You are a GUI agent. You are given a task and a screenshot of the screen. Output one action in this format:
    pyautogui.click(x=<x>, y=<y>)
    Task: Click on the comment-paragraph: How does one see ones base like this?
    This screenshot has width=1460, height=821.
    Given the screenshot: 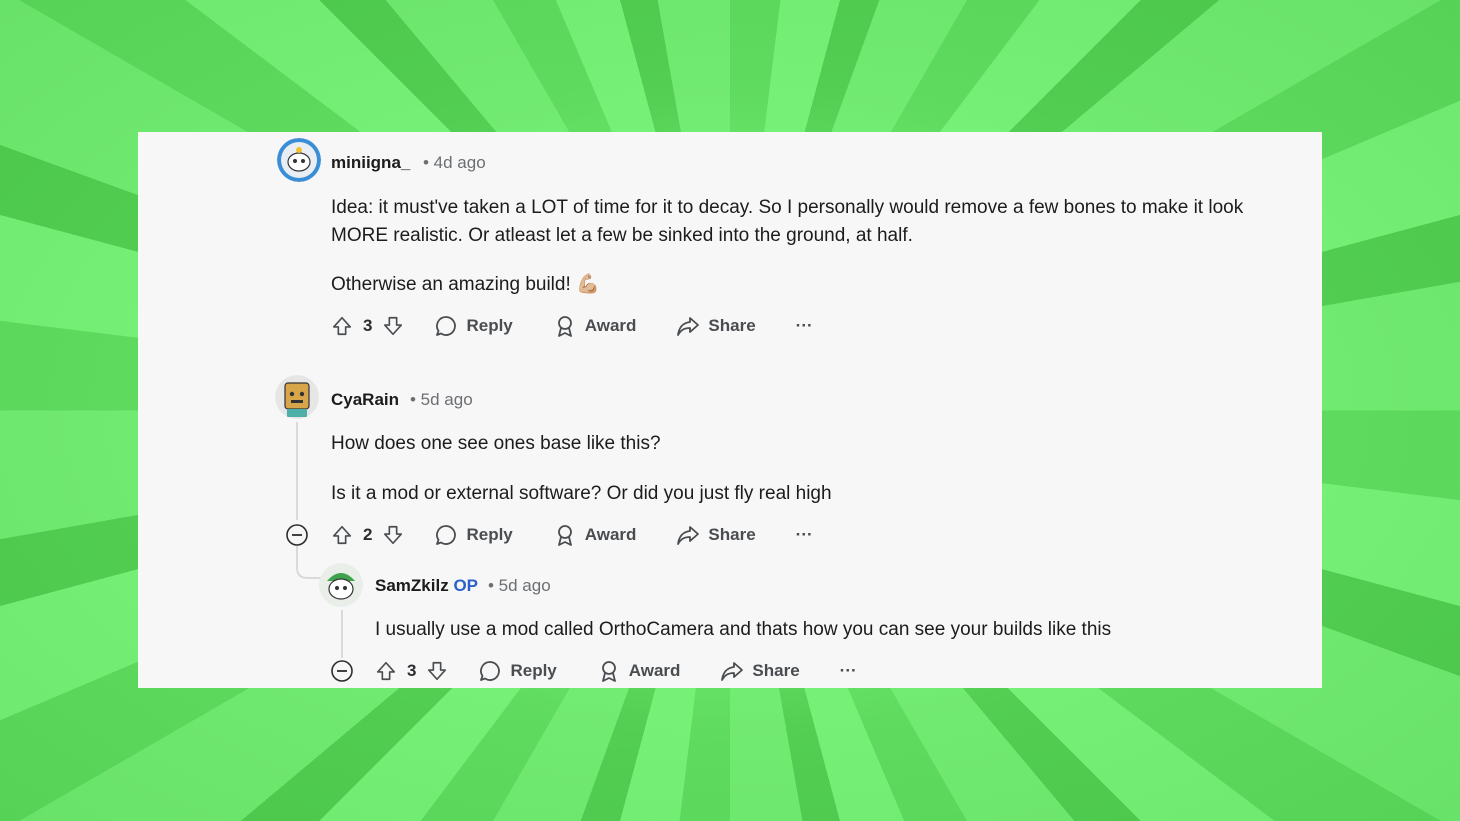 What is the action you would take?
    pyautogui.click(x=496, y=443)
    